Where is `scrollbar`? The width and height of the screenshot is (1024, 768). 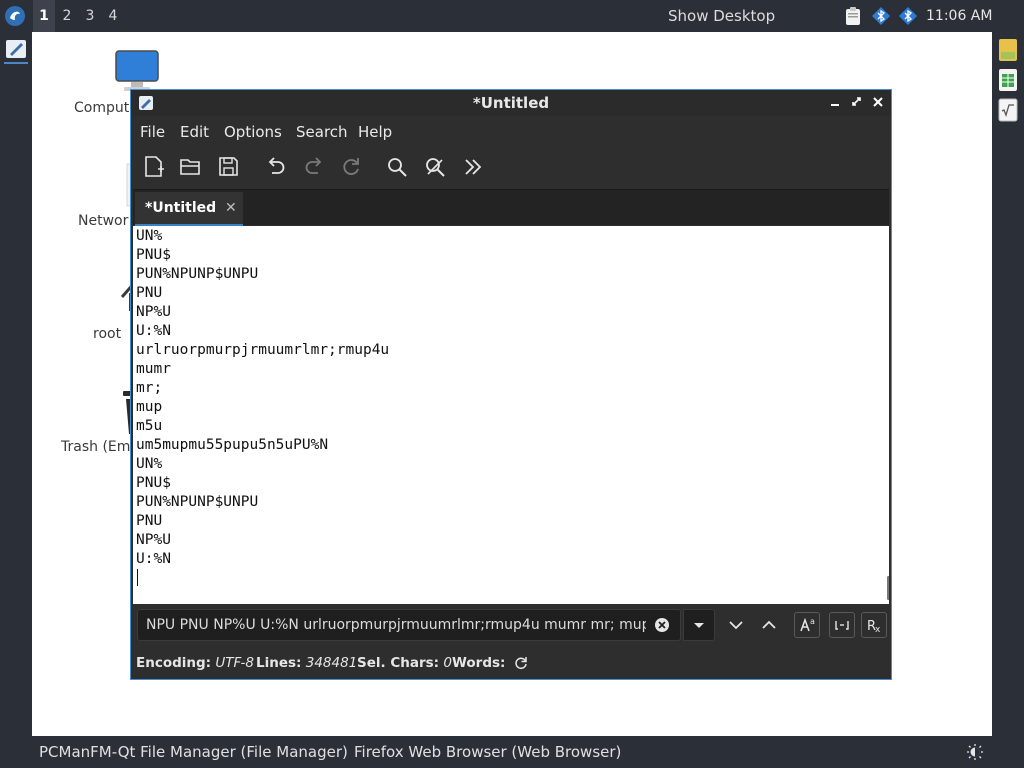
scrollbar is located at coordinates (888, 588).